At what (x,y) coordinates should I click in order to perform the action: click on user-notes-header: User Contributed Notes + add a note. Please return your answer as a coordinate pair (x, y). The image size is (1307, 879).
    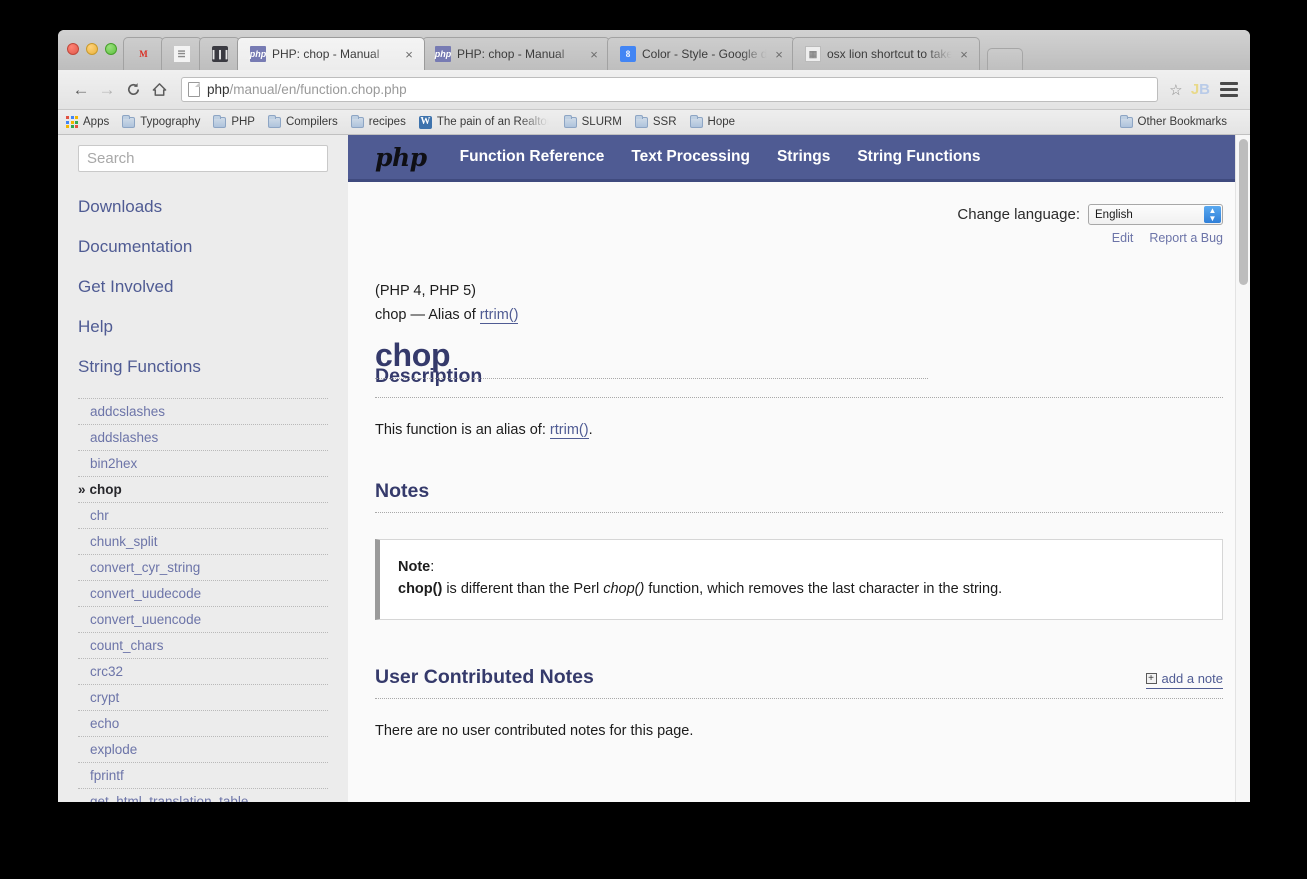
    Looking at the image, I should click on (799, 677).